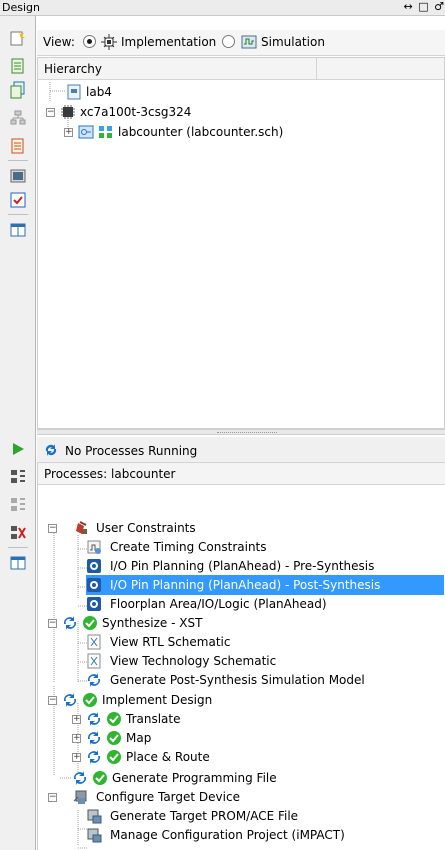 The width and height of the screenshot is (445, 850). What do you see at coordinates (222, 8) in the screenshot?
I see `design-panel-titlebar: Design ↔ □ ♂` at bounding box center [222, 8].